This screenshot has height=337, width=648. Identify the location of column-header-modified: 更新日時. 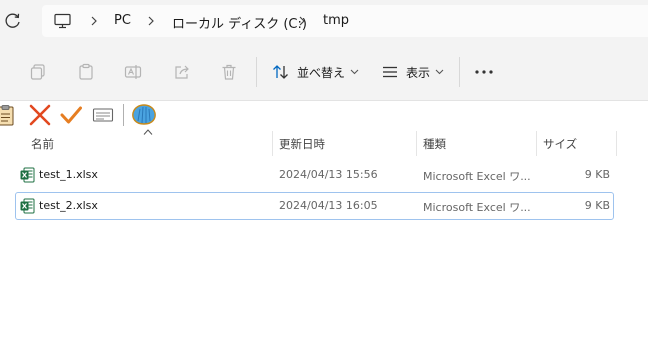
(302, 144).